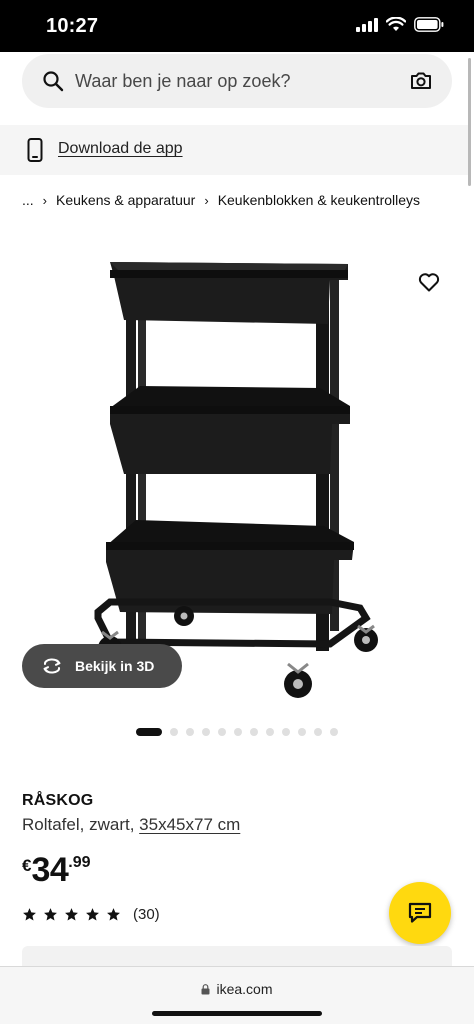 The image size is (474, 1024). What do you see at coordinates (52, 666) in the screenshot?
I see `rotate-3d-icon` at bounding box center [52, 666].